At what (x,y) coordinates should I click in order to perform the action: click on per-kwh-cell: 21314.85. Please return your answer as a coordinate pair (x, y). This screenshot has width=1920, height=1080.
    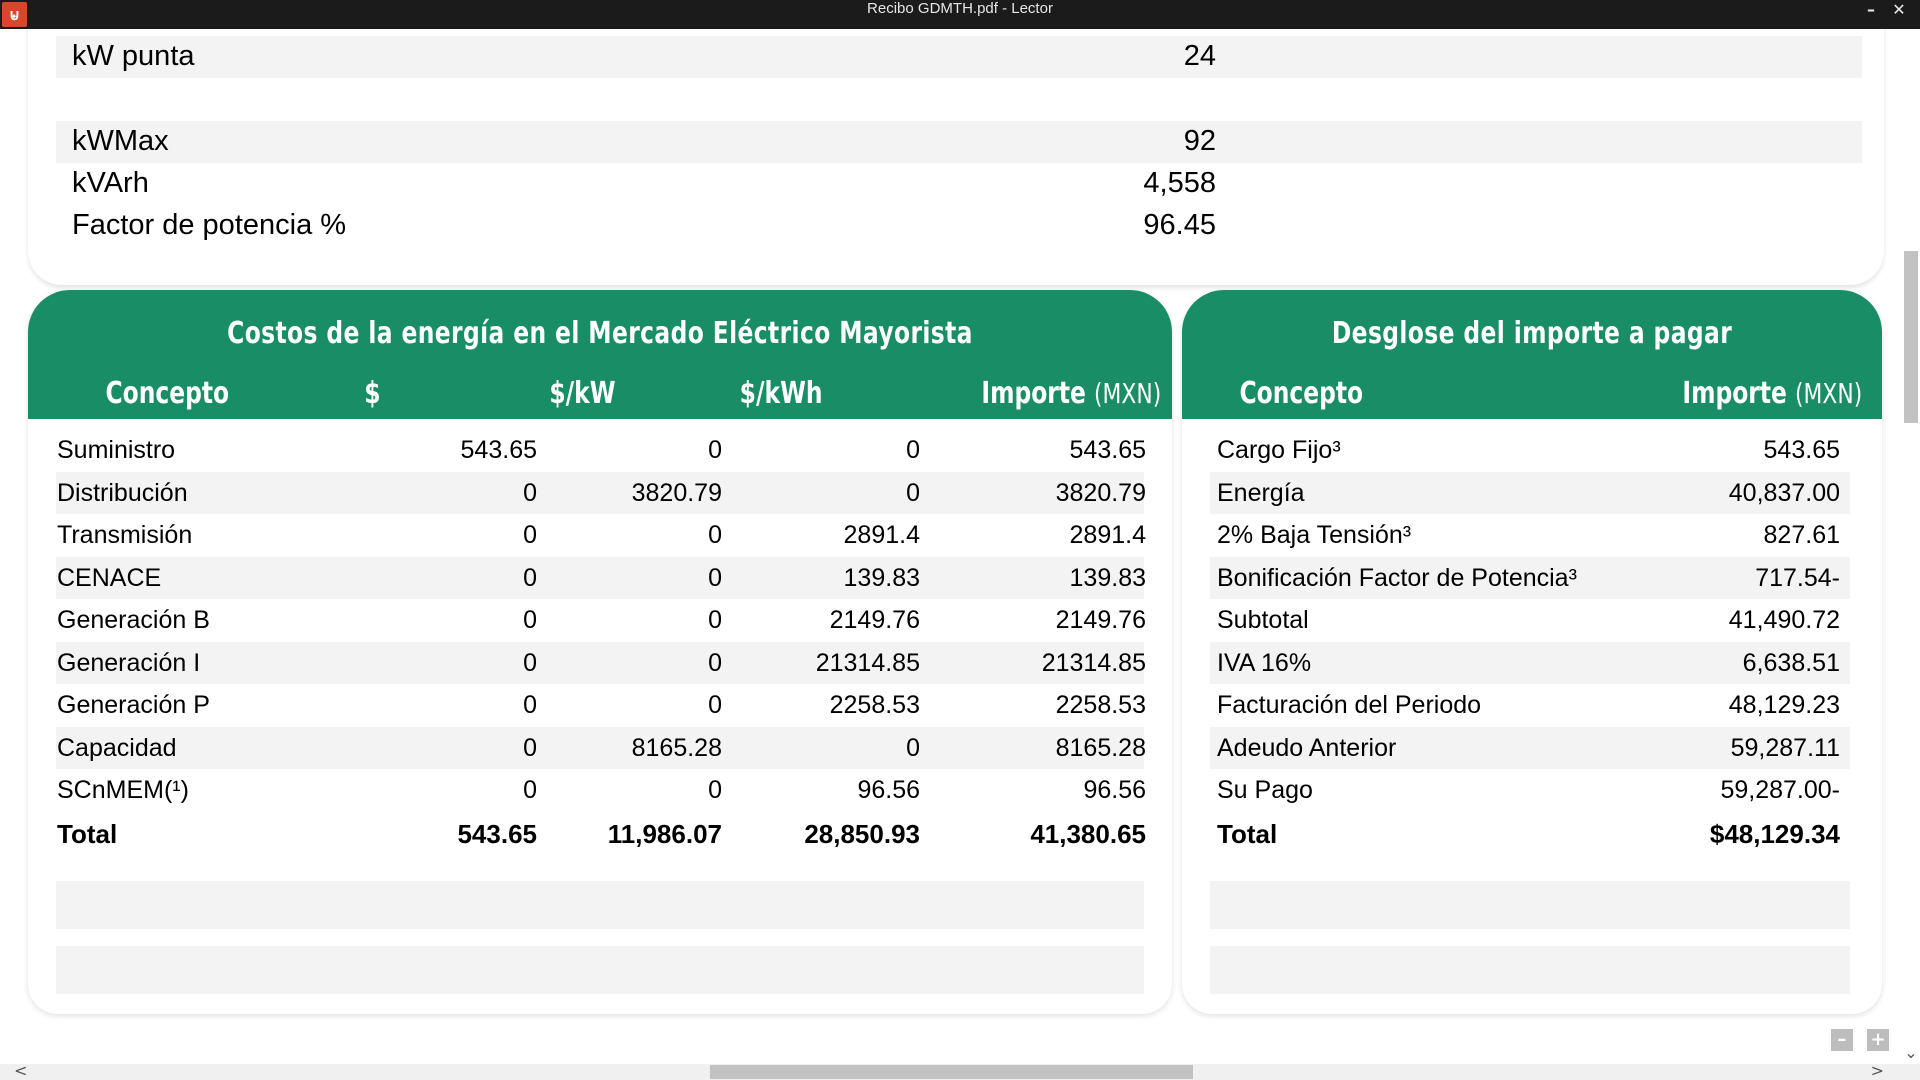
    Looking at the image, I should click on (867, 662).